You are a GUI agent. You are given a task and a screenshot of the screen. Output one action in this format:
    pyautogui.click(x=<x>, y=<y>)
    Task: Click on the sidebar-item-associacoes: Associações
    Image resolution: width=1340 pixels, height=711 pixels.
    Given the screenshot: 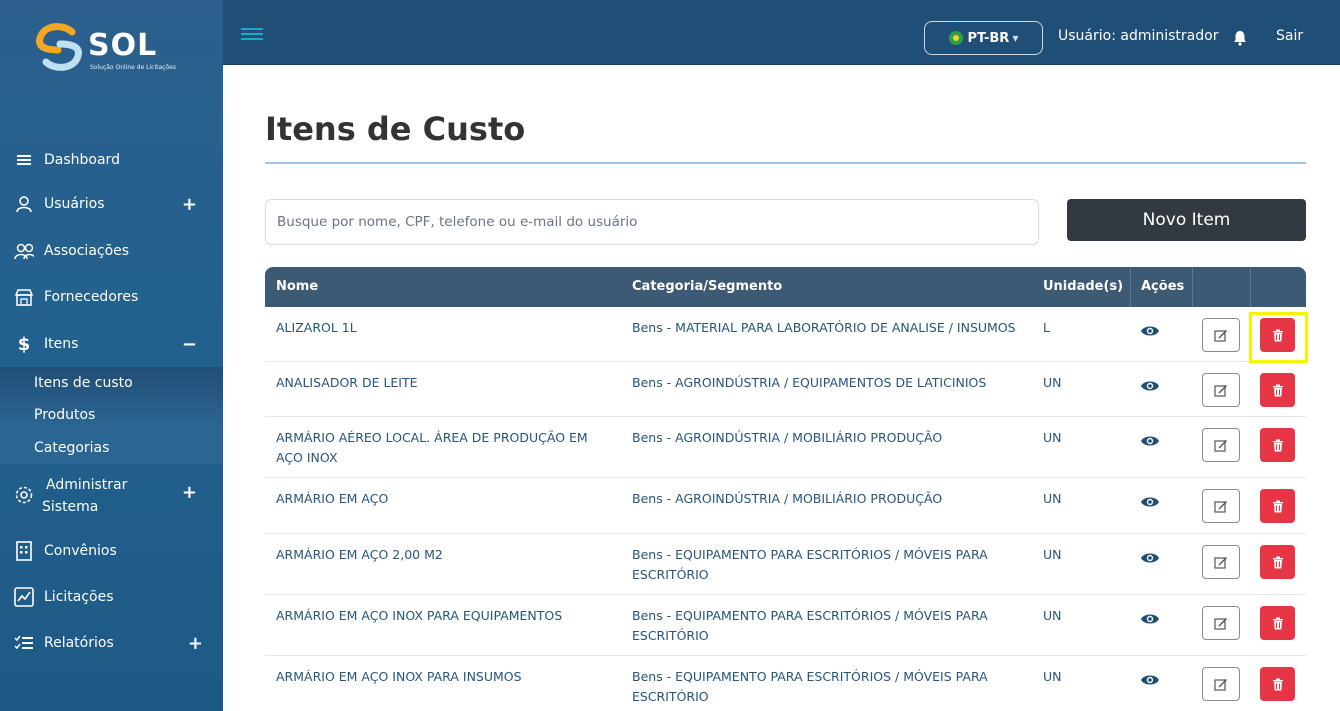 What is the action you would take?
    pyautogui.click(x=111, y=251)
    